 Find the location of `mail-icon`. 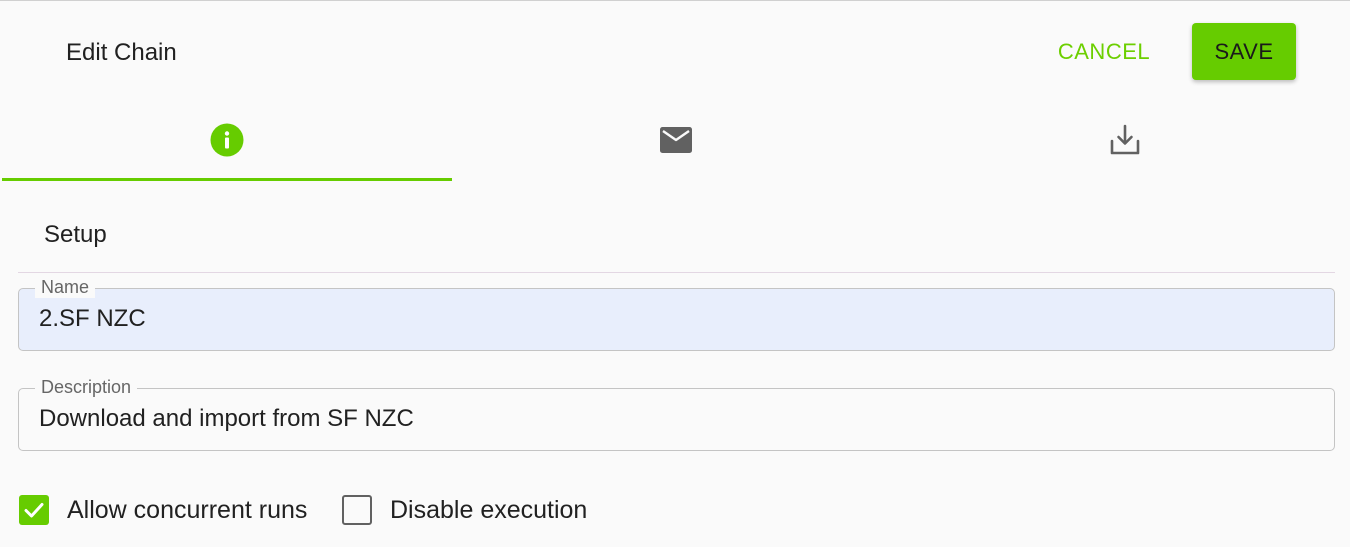

mail-icon is located at coordinates (676, 142).